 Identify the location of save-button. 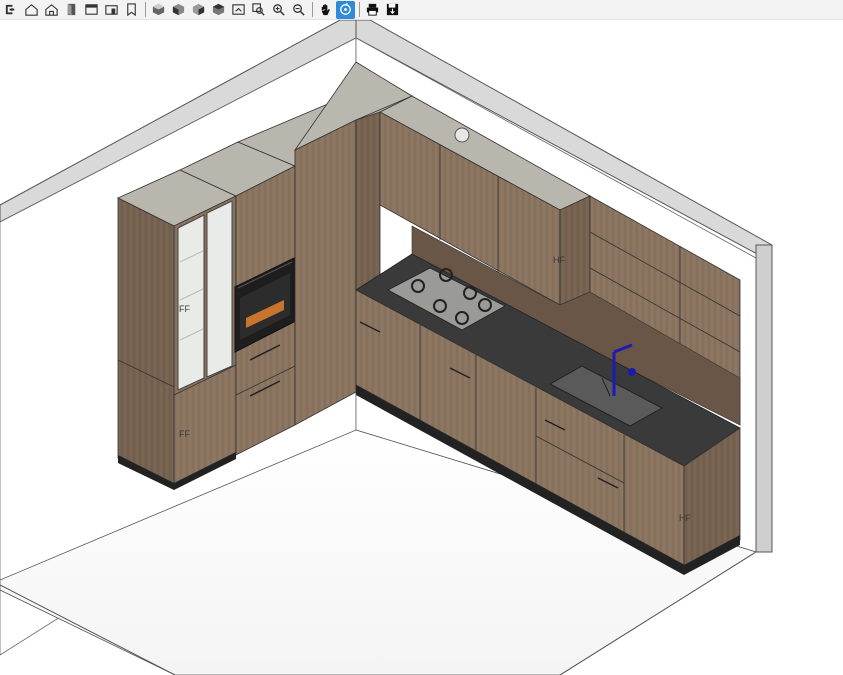
(392, 10).